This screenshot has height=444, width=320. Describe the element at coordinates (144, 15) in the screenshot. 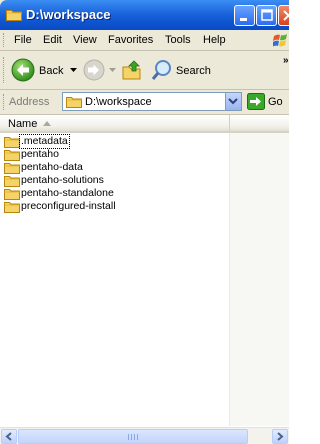

I see `title-bar: D:\workspace` at that location.